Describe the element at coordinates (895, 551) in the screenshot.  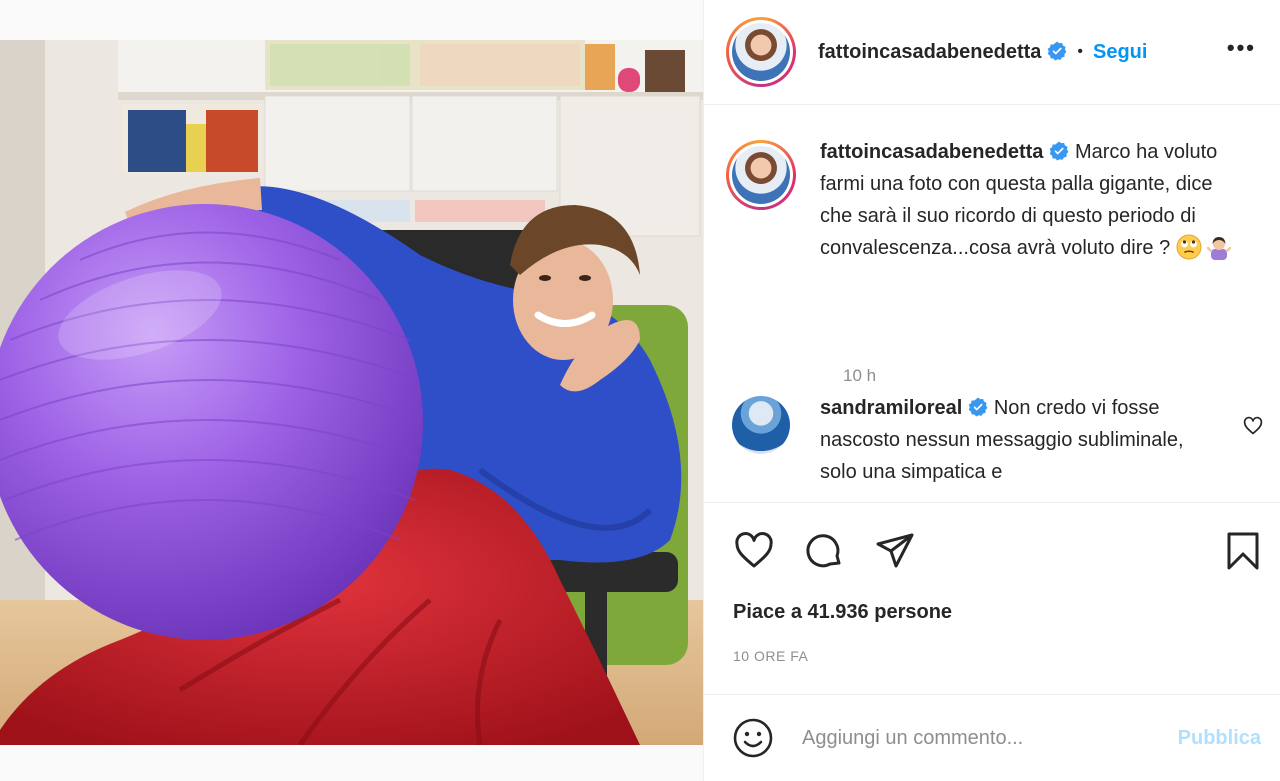
I see `share-icon` at that location.